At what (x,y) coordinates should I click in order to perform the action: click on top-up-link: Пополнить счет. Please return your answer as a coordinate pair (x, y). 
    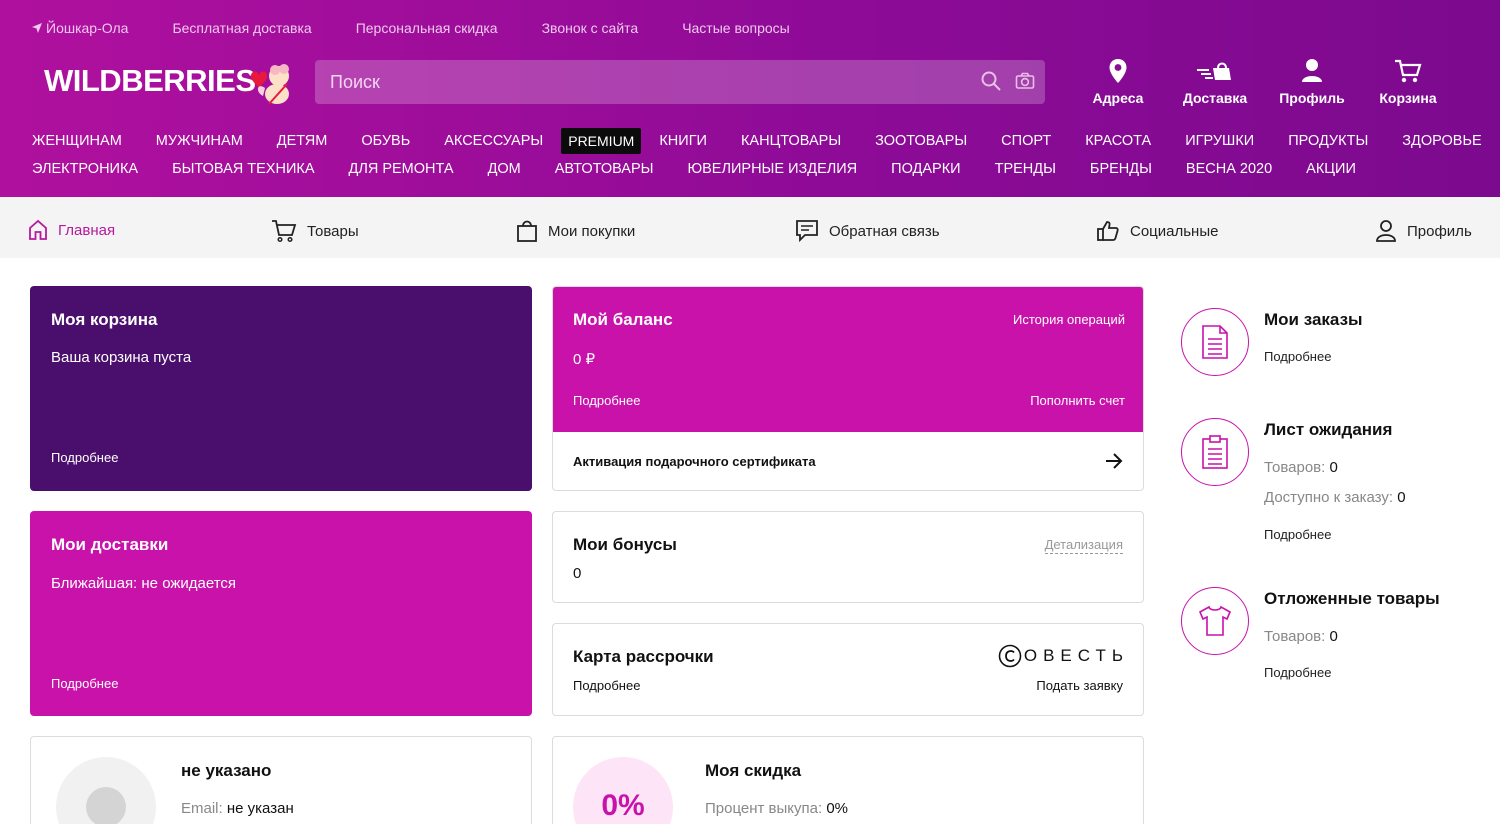
    Looking at the image, I should click on (1077, 400).